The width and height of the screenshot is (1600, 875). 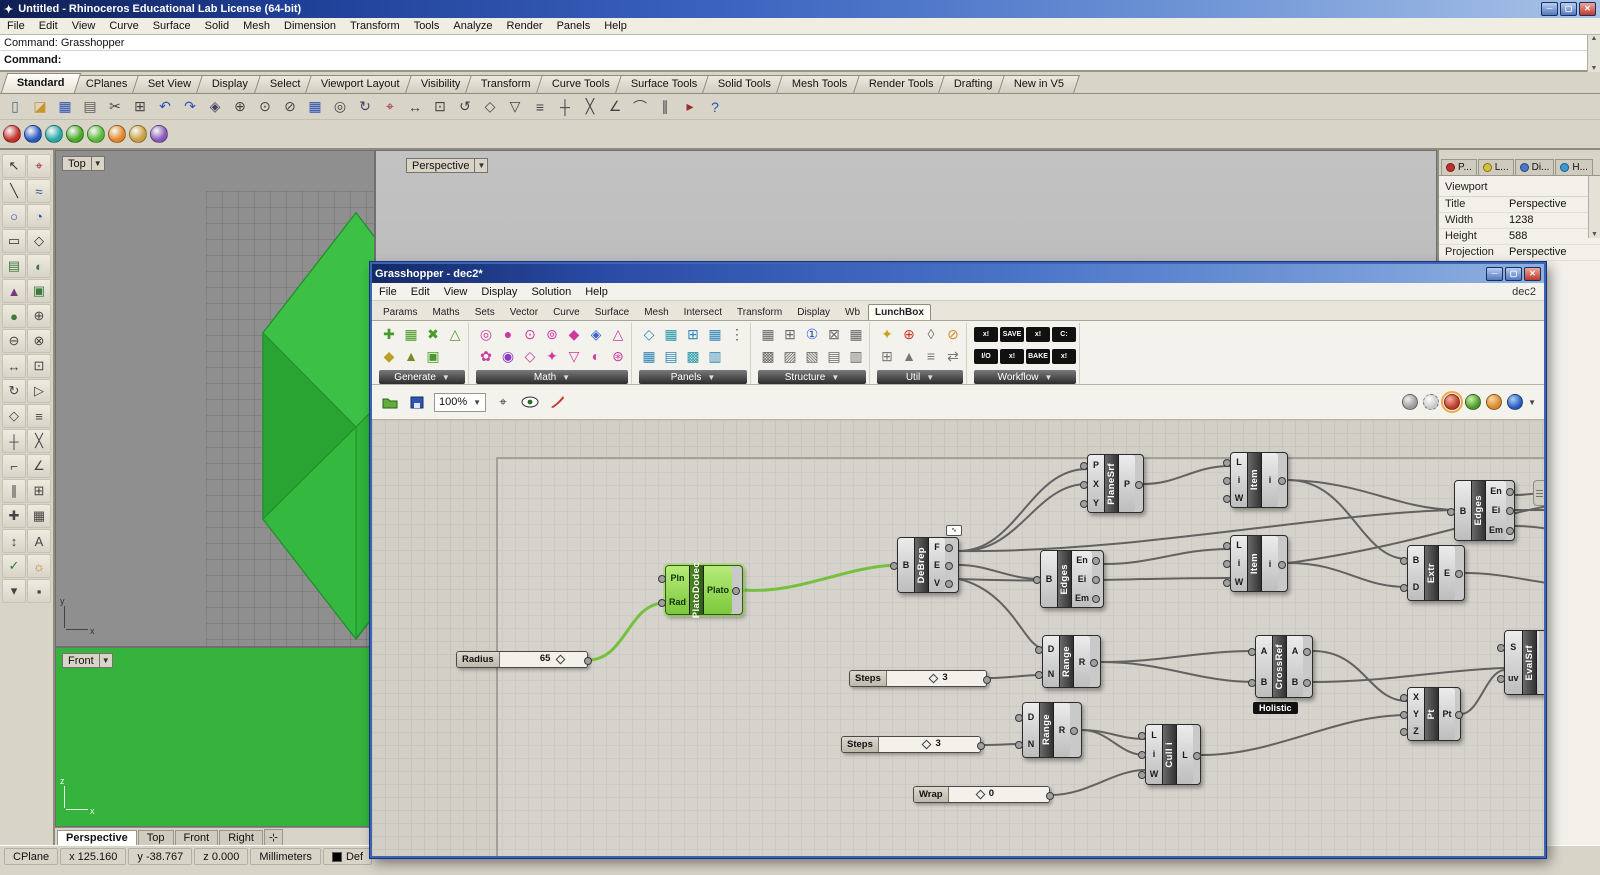 I want to click on ribbon-group-menu: Util ▼, so click(x=920, y=377).